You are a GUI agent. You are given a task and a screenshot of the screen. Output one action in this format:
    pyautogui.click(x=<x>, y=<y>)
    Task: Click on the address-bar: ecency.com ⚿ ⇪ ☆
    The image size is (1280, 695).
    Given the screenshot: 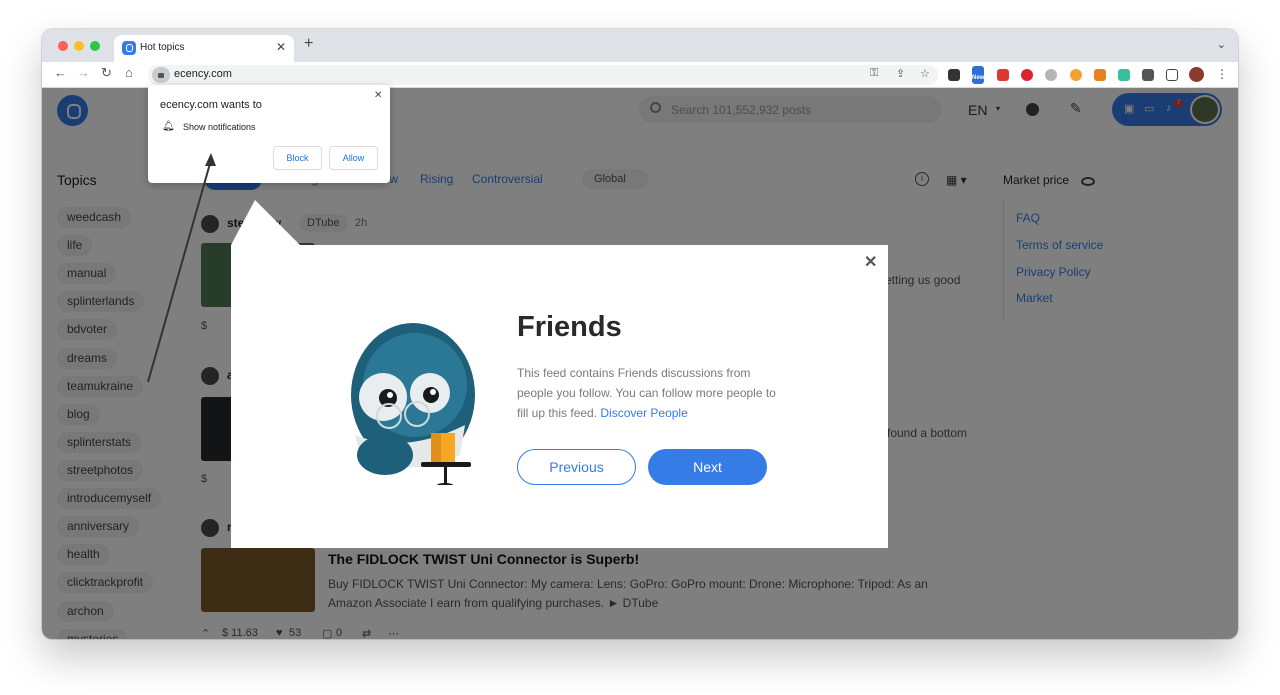 What is the action you would take?
    pyautogui.click(x=543, y=75)
    